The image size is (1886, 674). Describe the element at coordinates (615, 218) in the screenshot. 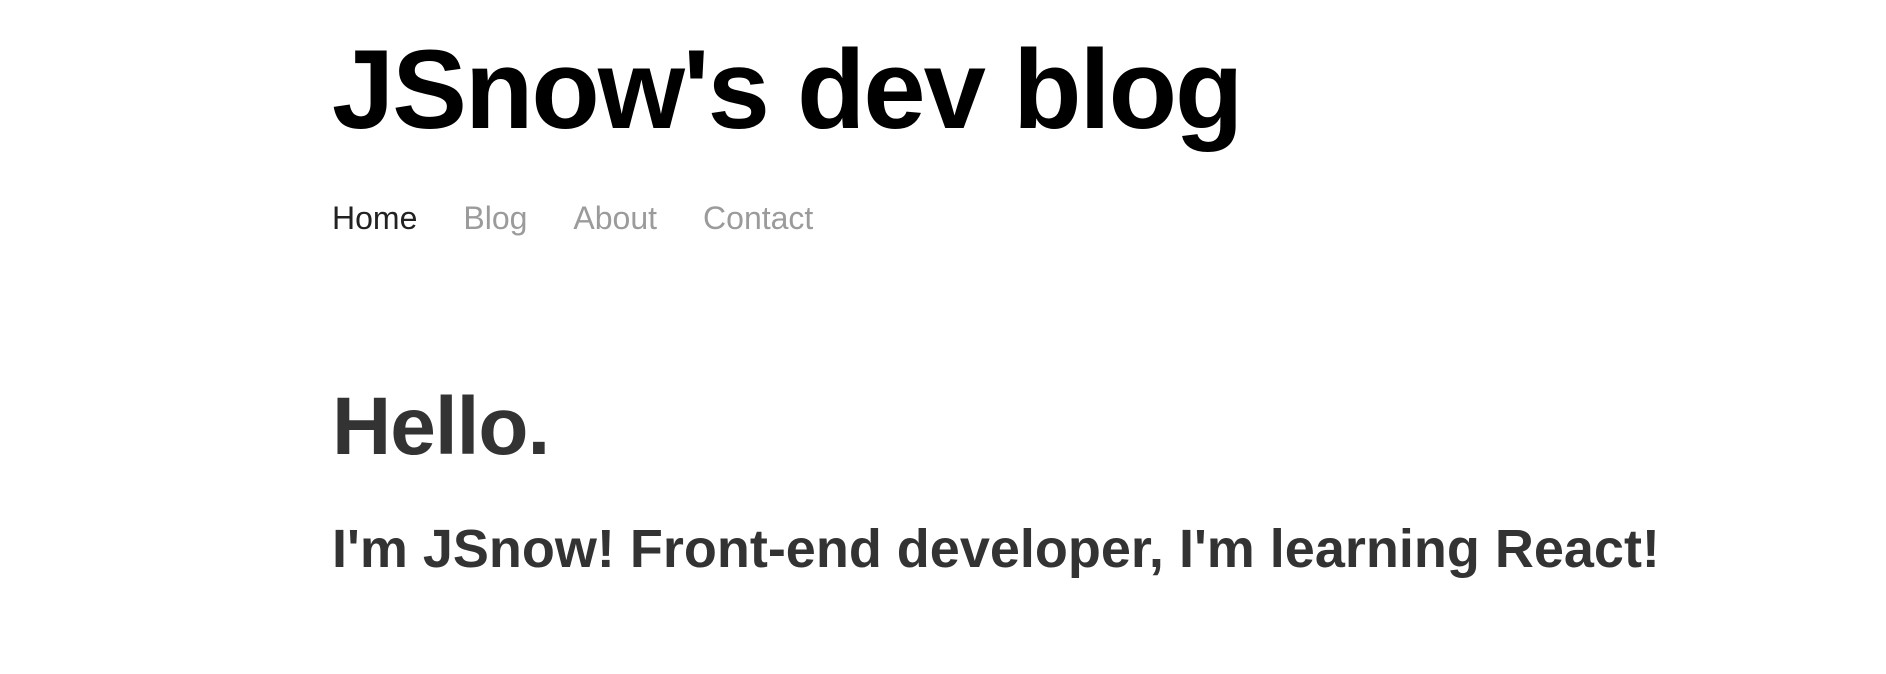

I see `nav-link-about: About` at that location.